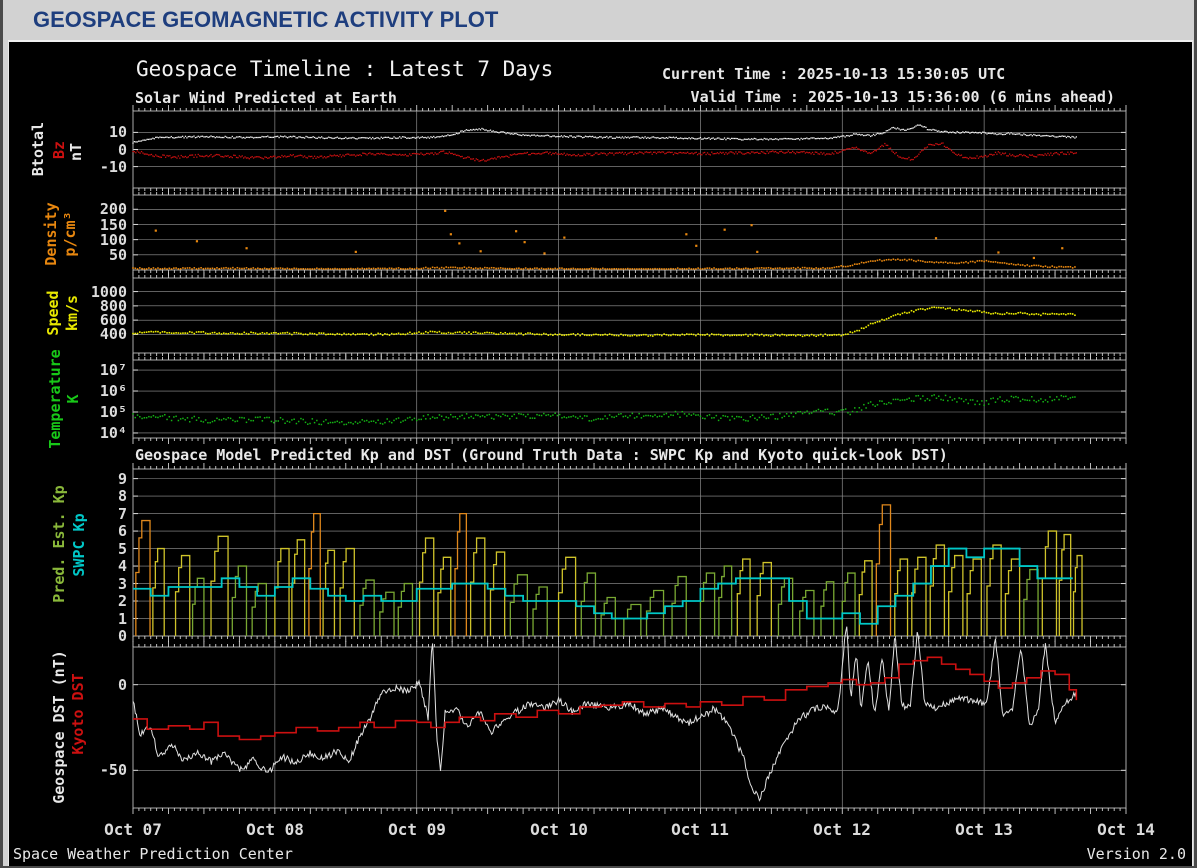 The image size is (1197, 868). What do you see at coordinates (59, 150) in the screenshot?
I see `bz-axis-label: Bz` at bounding box center [59, 150].